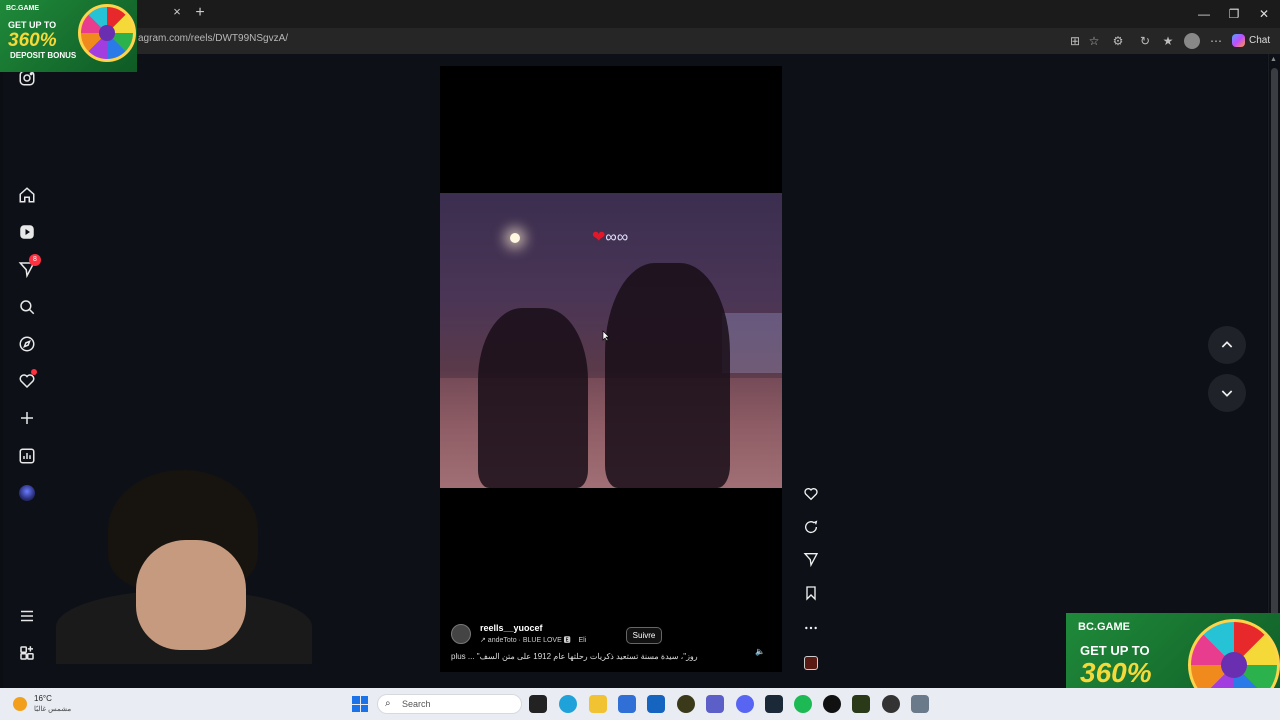 Image resolution: width=1280 pixels, height=720 pixels. I want to click on discord-icon, so click(745, 704).